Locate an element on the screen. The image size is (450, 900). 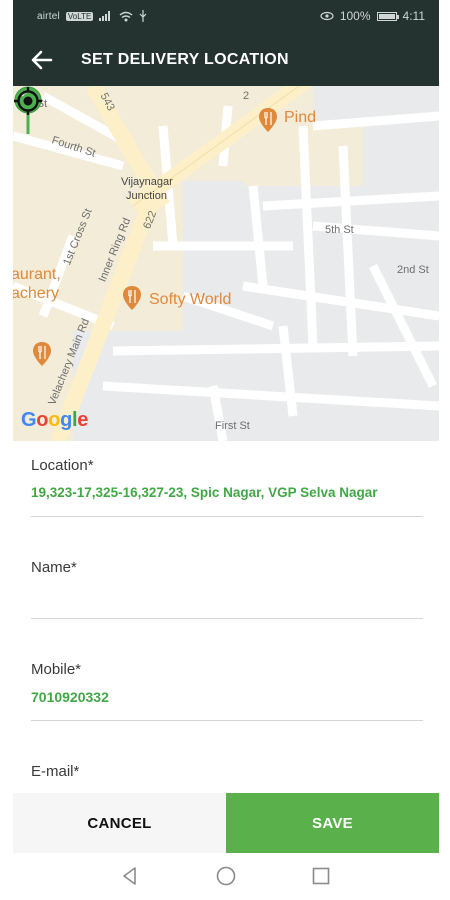
poi-label: achery is located at coordinates (36, 293).